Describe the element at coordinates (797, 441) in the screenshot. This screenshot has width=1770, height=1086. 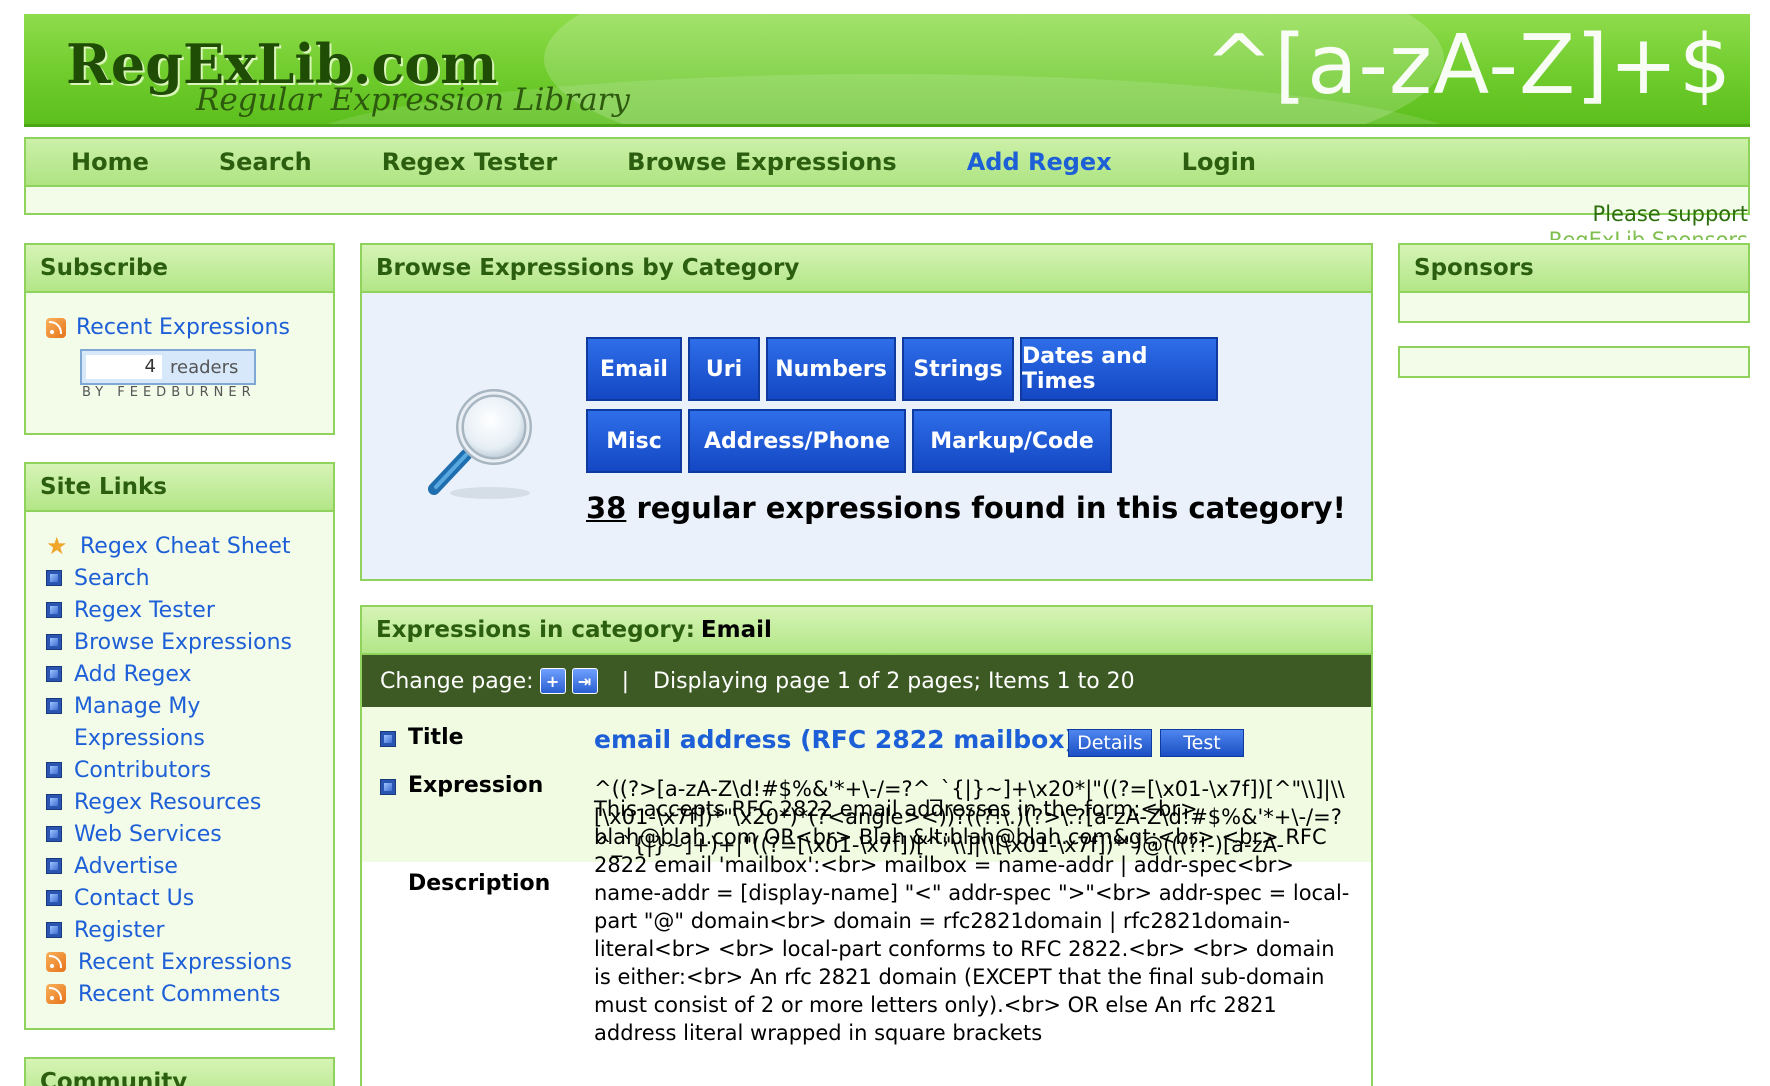
I see `category-address-phone-button: Address/Phone` at that location.